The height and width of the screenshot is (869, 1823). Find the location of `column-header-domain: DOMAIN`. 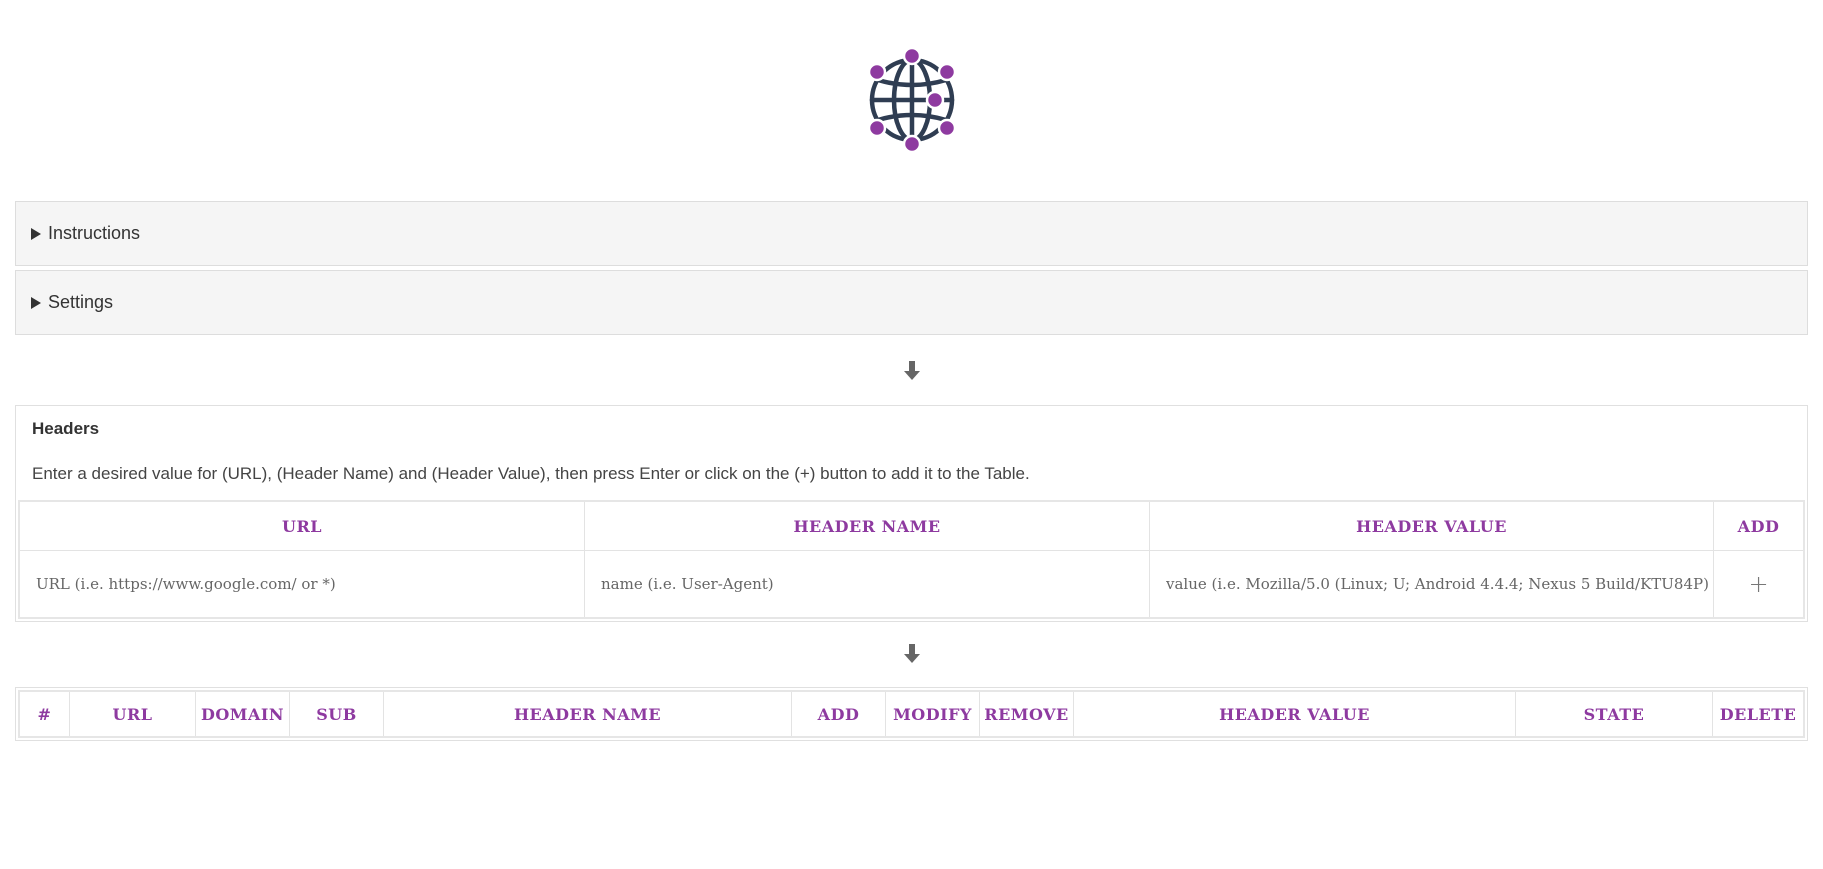

column-header-domain: DOMAIN is located at coordinates (243, 714).